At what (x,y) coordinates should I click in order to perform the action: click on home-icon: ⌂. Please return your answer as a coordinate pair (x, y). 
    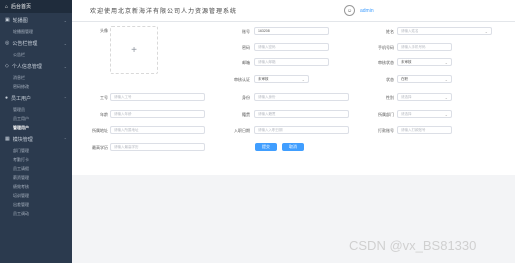
    Looking at the image, I should click on (7, 6).